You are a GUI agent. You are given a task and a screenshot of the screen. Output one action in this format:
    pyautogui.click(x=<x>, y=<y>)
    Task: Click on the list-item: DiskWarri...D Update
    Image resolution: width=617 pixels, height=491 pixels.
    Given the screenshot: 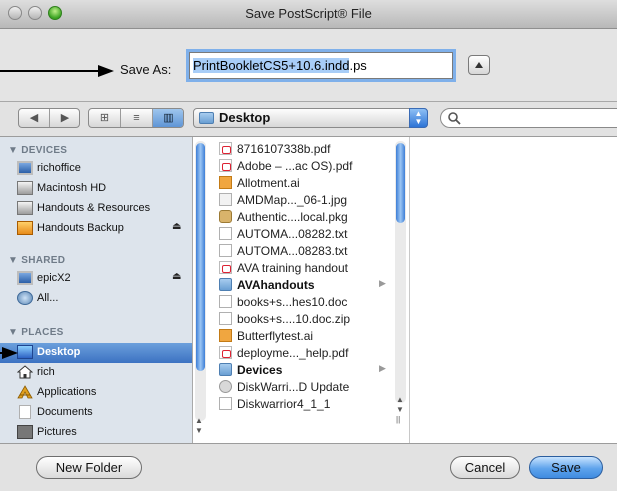 What is the action you would take?
    pyautogui.click(x=310, y=387)
    